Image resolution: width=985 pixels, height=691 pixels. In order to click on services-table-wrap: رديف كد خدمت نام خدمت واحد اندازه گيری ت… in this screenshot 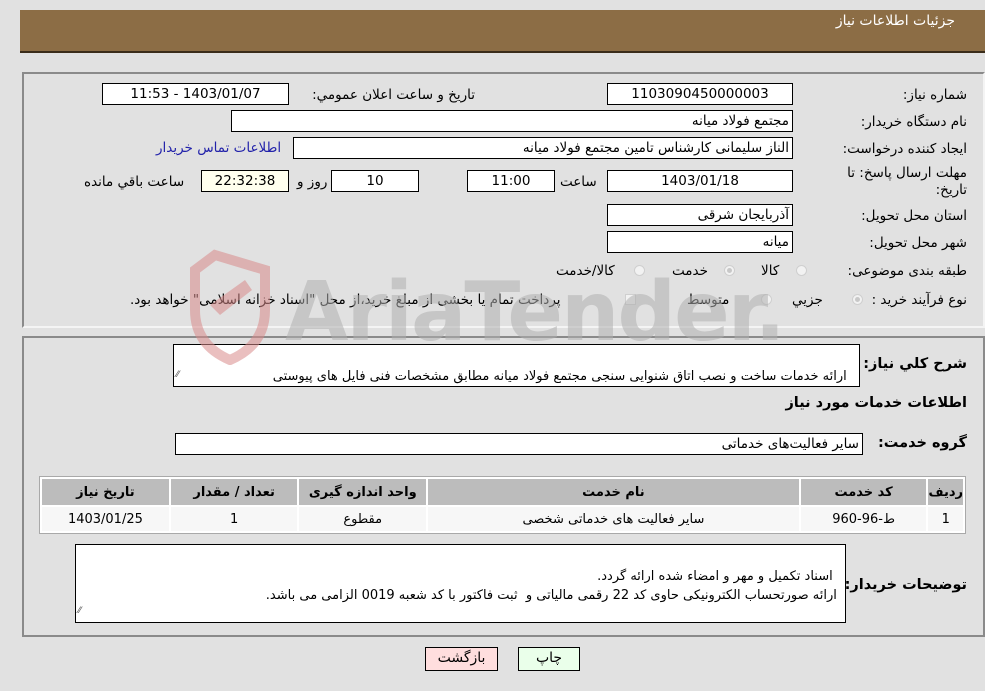, I will do `click(502, 505)`.